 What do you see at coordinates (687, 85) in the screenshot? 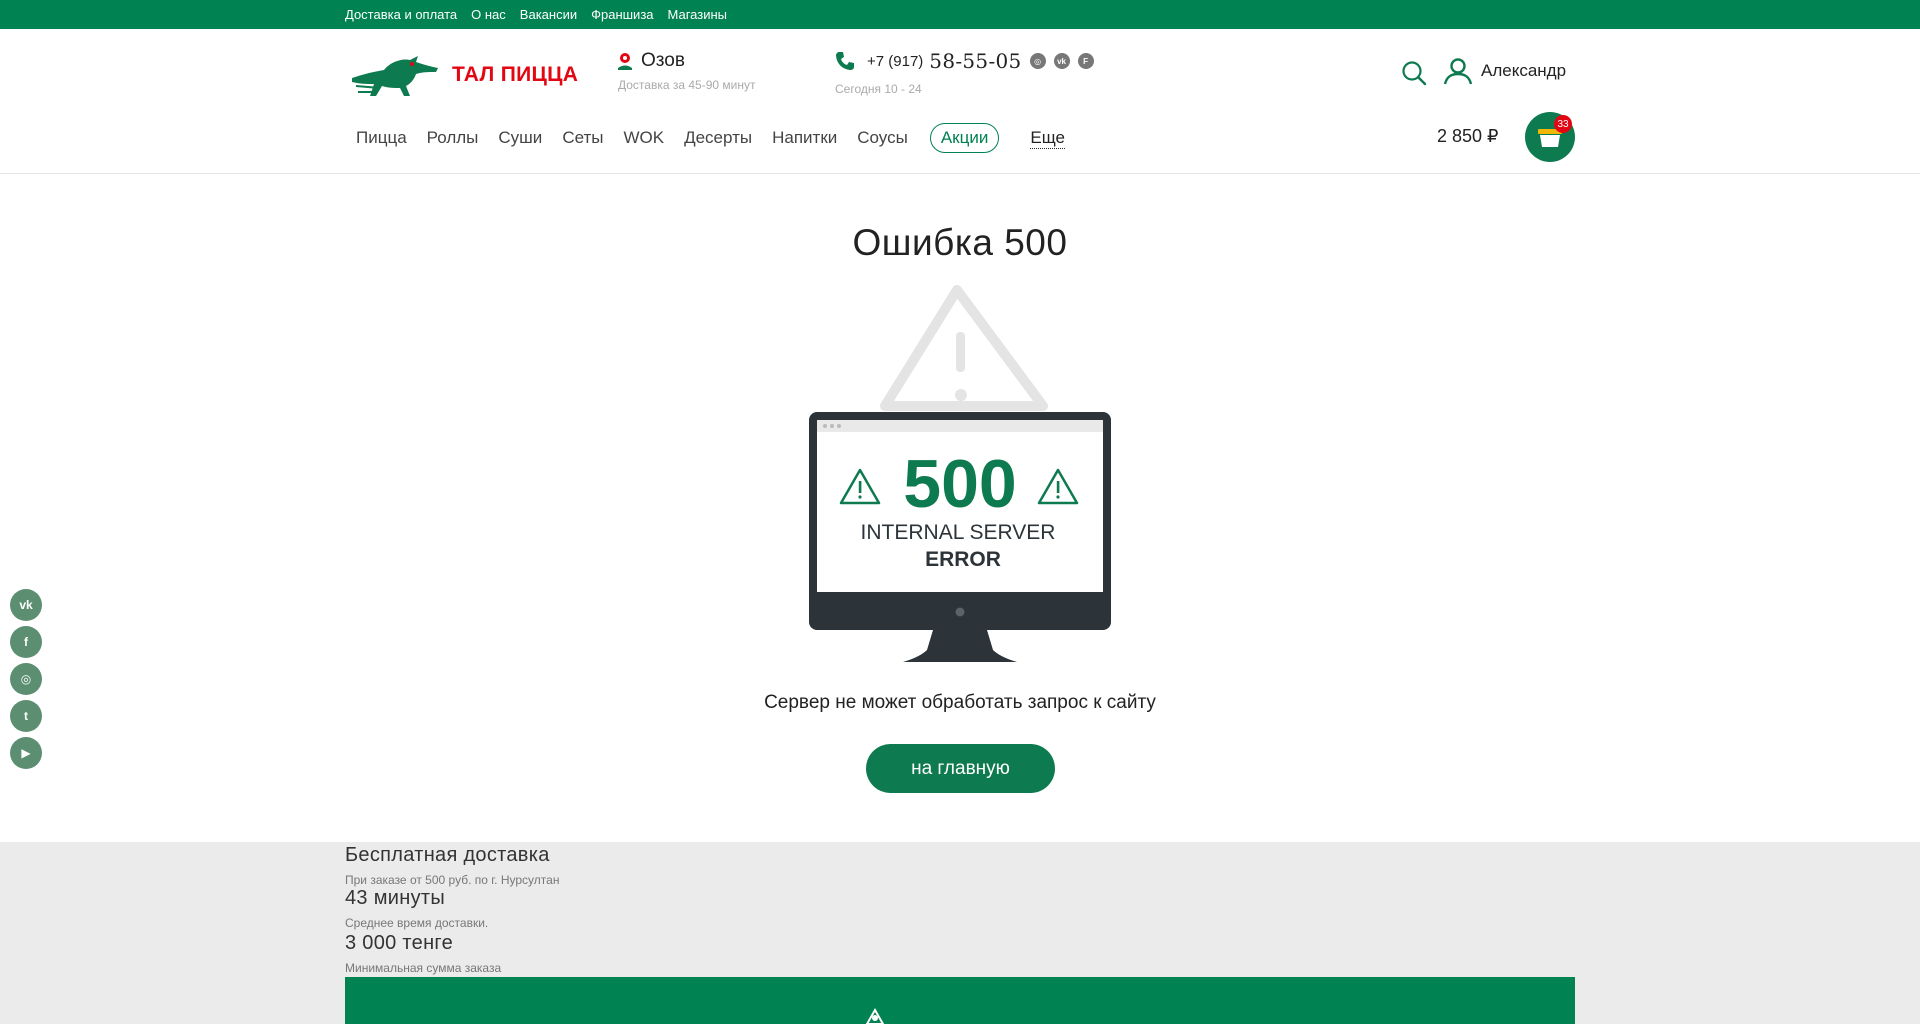
I see `delivery-time: Доставка за 45-90 минут` at bounding box center [687, 85].